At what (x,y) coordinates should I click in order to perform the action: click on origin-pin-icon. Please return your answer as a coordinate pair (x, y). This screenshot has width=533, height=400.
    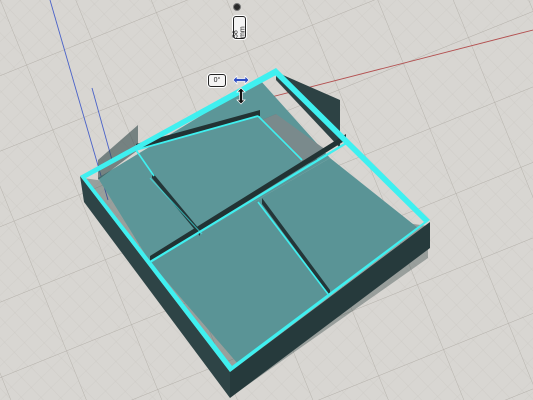
    Looking at the image, I should click on (237, 7).